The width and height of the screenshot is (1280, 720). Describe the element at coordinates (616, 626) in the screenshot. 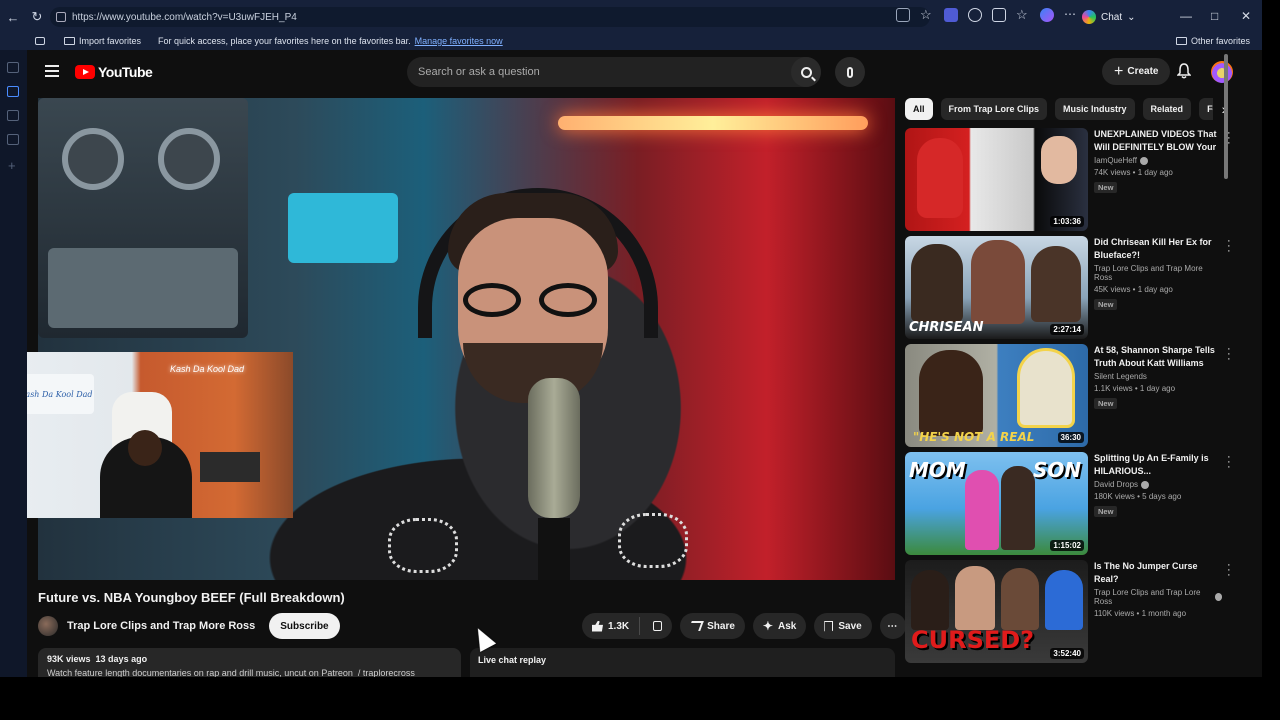

I see `like-button: 1.3K` at that location.